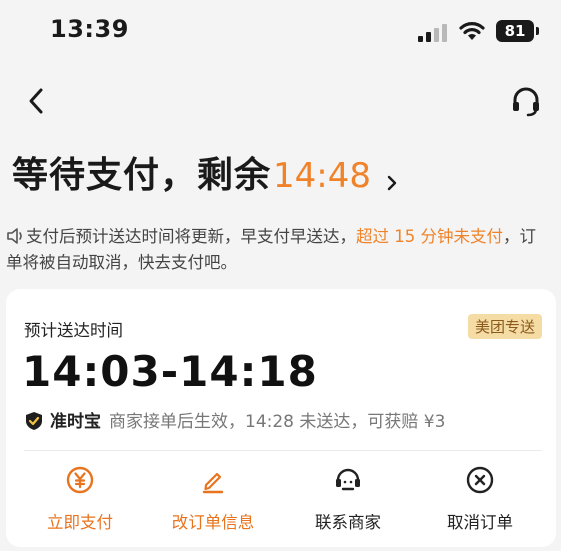  What do you see at coordinates (213, 499) in the screenshot?
I see `edit-order-button: 改订单信息` at bounding box center [213, 499].